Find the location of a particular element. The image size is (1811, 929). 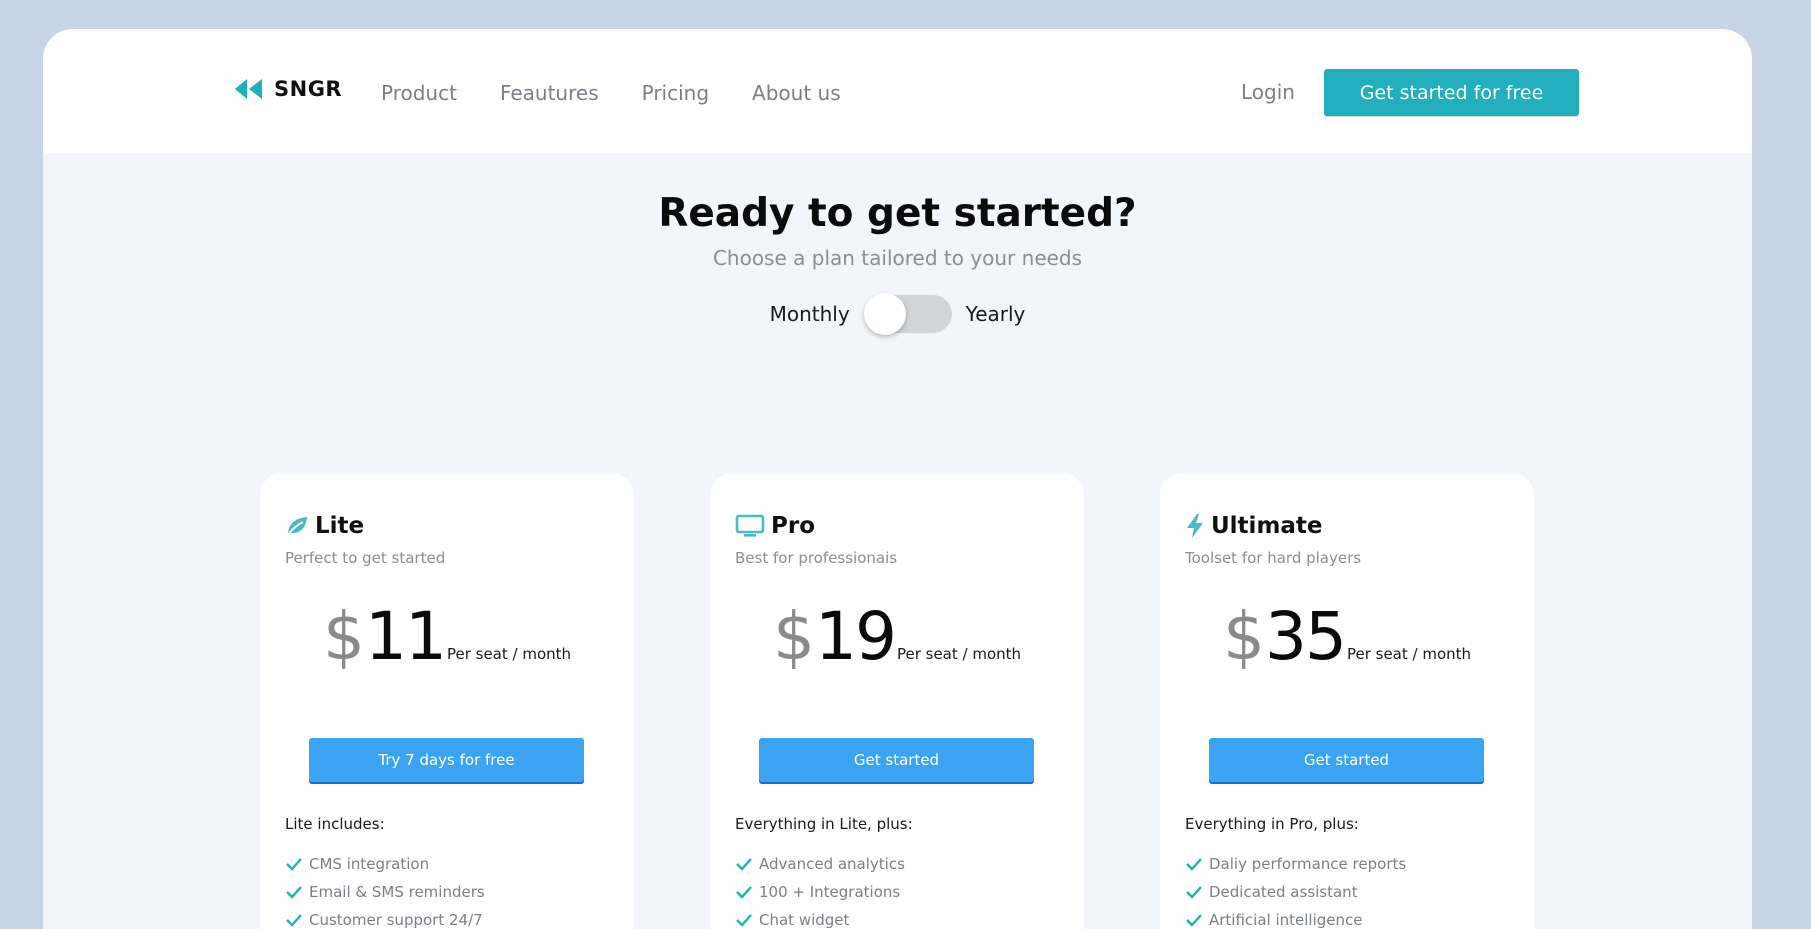

plan-header: Lite is located at coordinates (324, 526).